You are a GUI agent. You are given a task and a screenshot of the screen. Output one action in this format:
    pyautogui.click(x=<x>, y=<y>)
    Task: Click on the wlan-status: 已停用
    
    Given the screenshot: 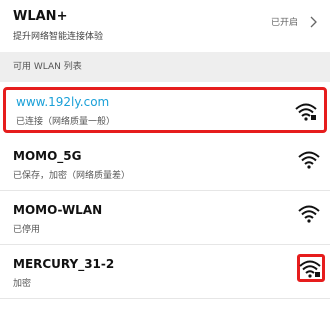 What is the action you would take?
    pyautogui.click(x=27, y=230)
    